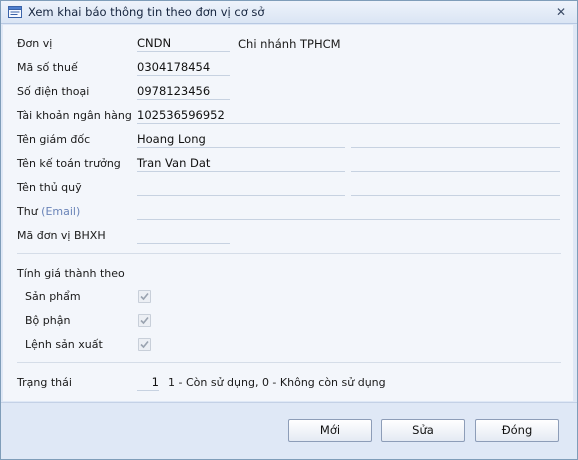 This screenshot has width=578, height=460. I want to click on status-field: 1, so click(148, 383).